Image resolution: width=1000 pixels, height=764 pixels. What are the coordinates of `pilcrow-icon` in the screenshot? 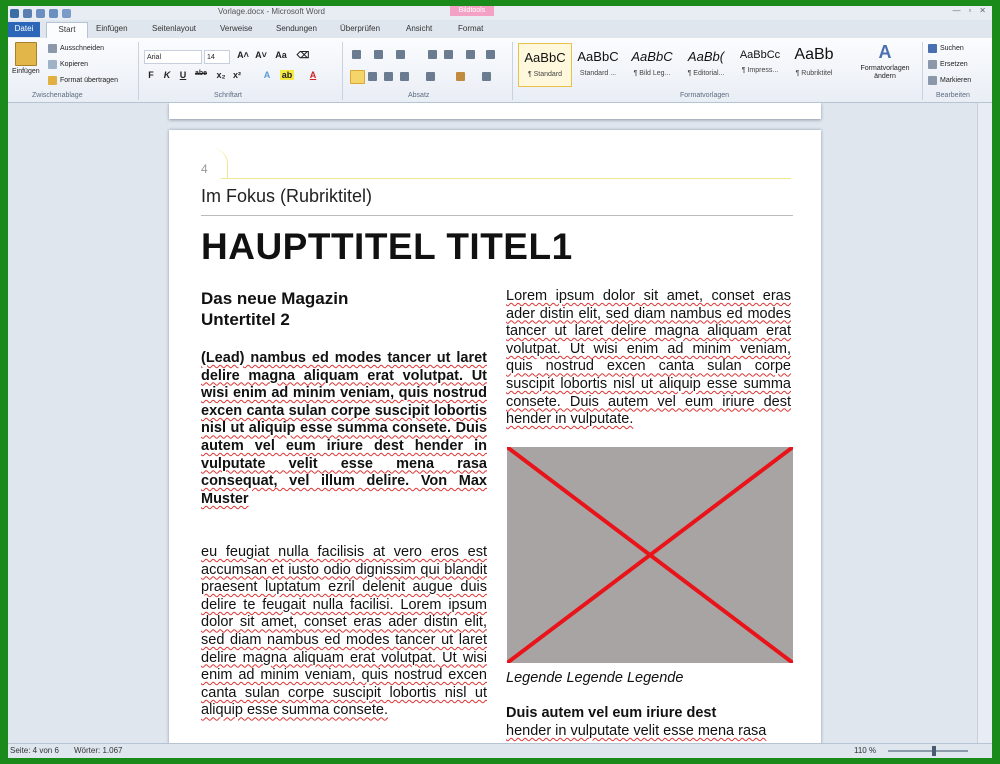 It's located at (490, 54).